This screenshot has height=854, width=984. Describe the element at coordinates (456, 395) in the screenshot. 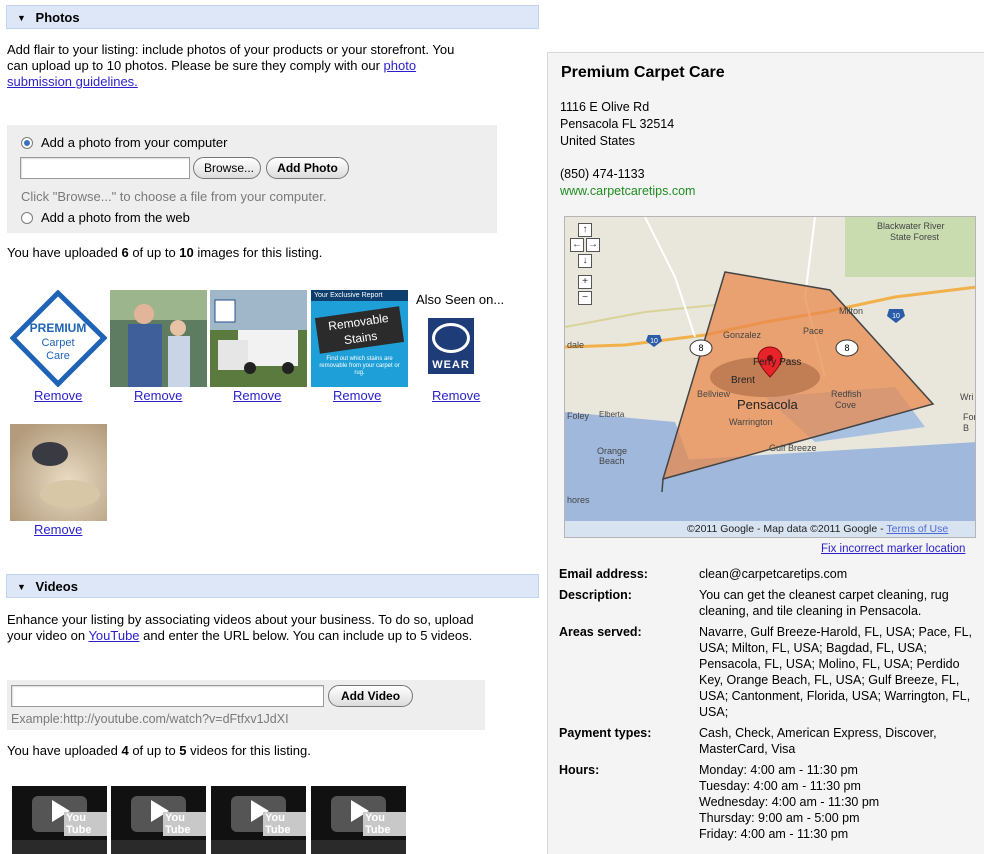

I see `remove-photo-5: Remove` at that location.